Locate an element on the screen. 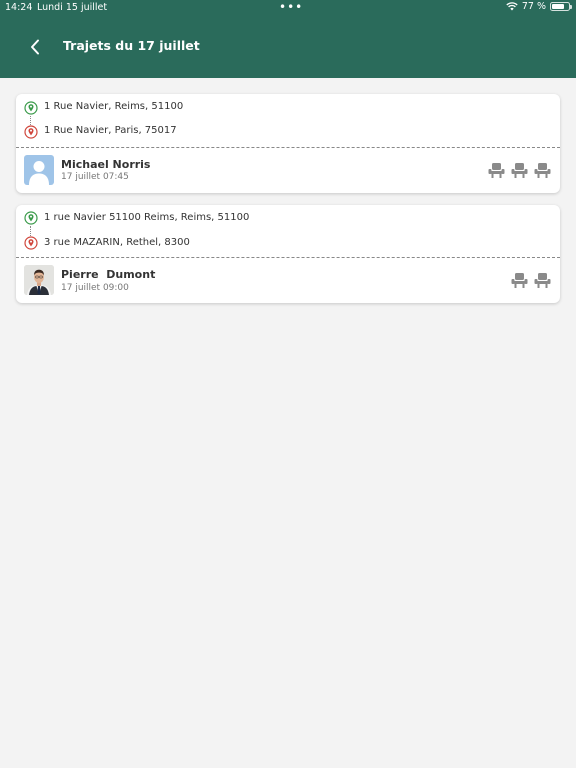  trip-datetime: 17 juillet 09:00 is located at coordinates (95, 288).